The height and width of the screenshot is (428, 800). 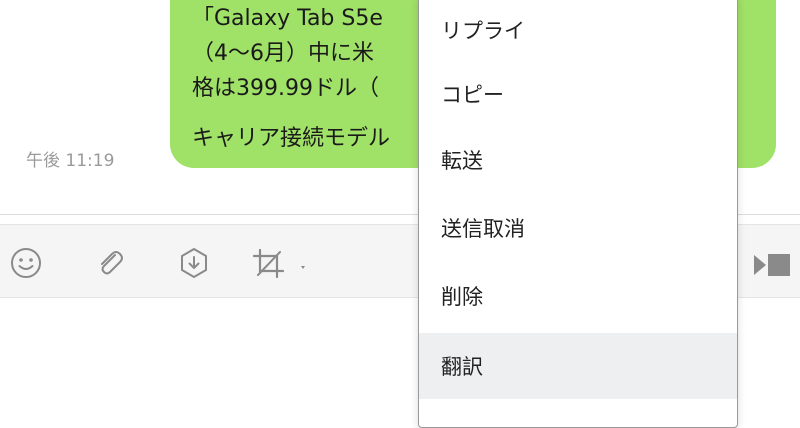 I want to click on menu-item-reply: リプライ, so click(x=578, y=31).